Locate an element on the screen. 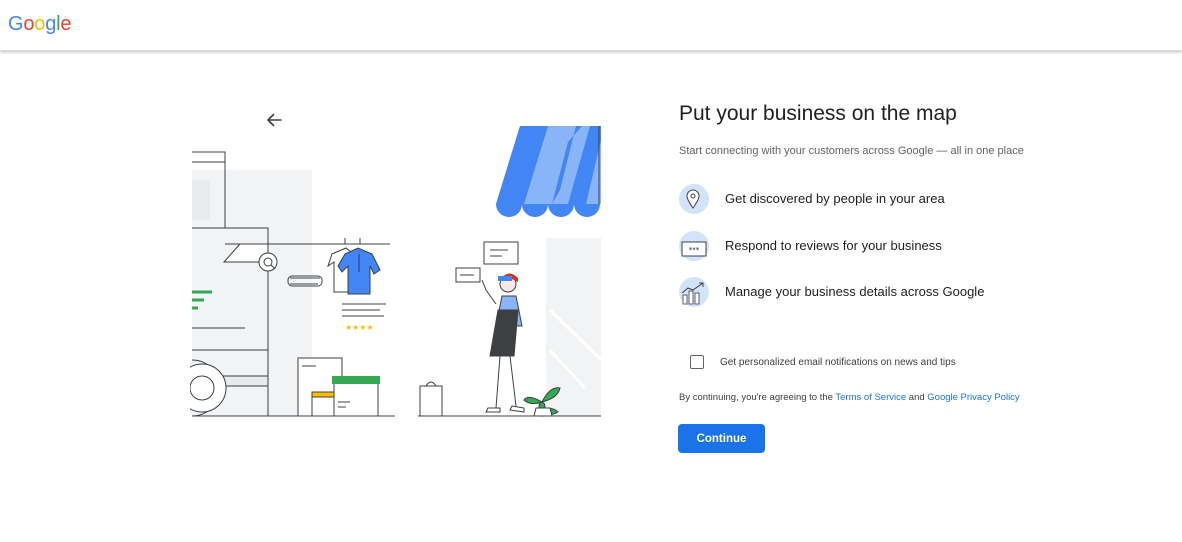 The width and height of the screenshot is (1182, 542). rating-stars: ★★★★ is located at coordinates (359, 327).